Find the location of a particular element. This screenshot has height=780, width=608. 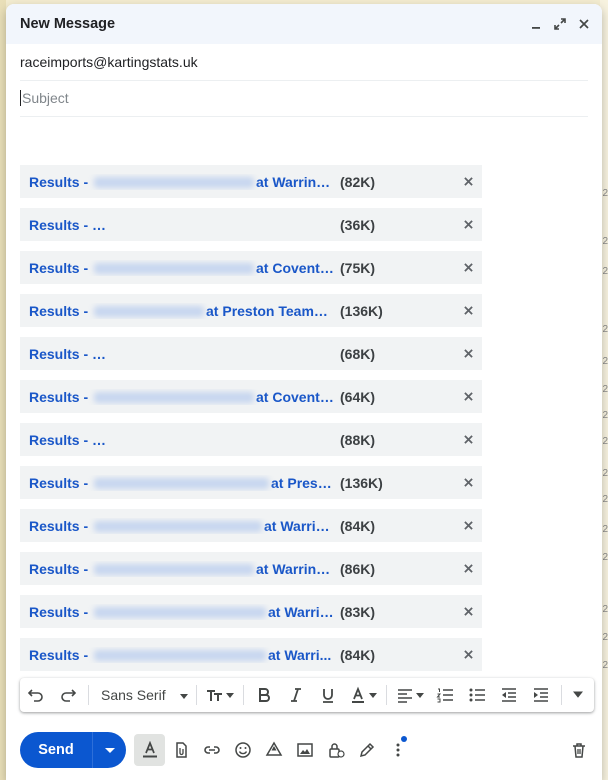

numbered-list-button is located at coordinates (445, 695).